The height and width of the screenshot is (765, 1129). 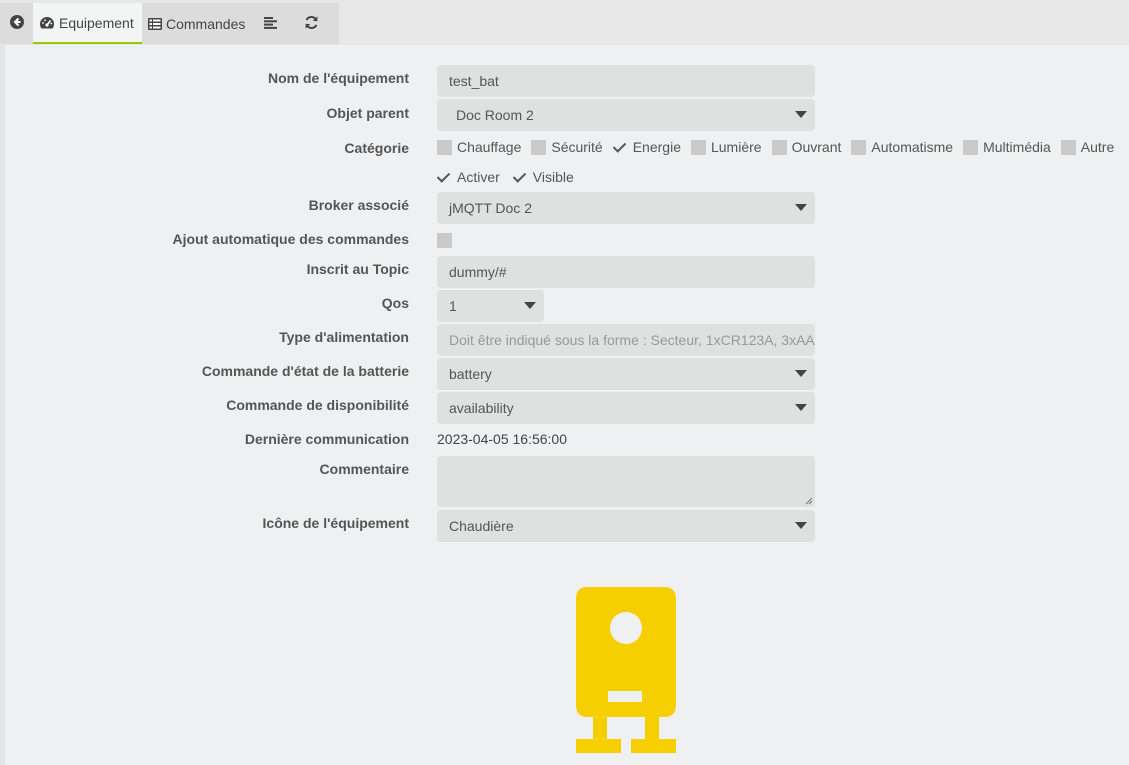 I want to click on categorie-ouvrant: Ouvrant, so click(x=806, y=147).